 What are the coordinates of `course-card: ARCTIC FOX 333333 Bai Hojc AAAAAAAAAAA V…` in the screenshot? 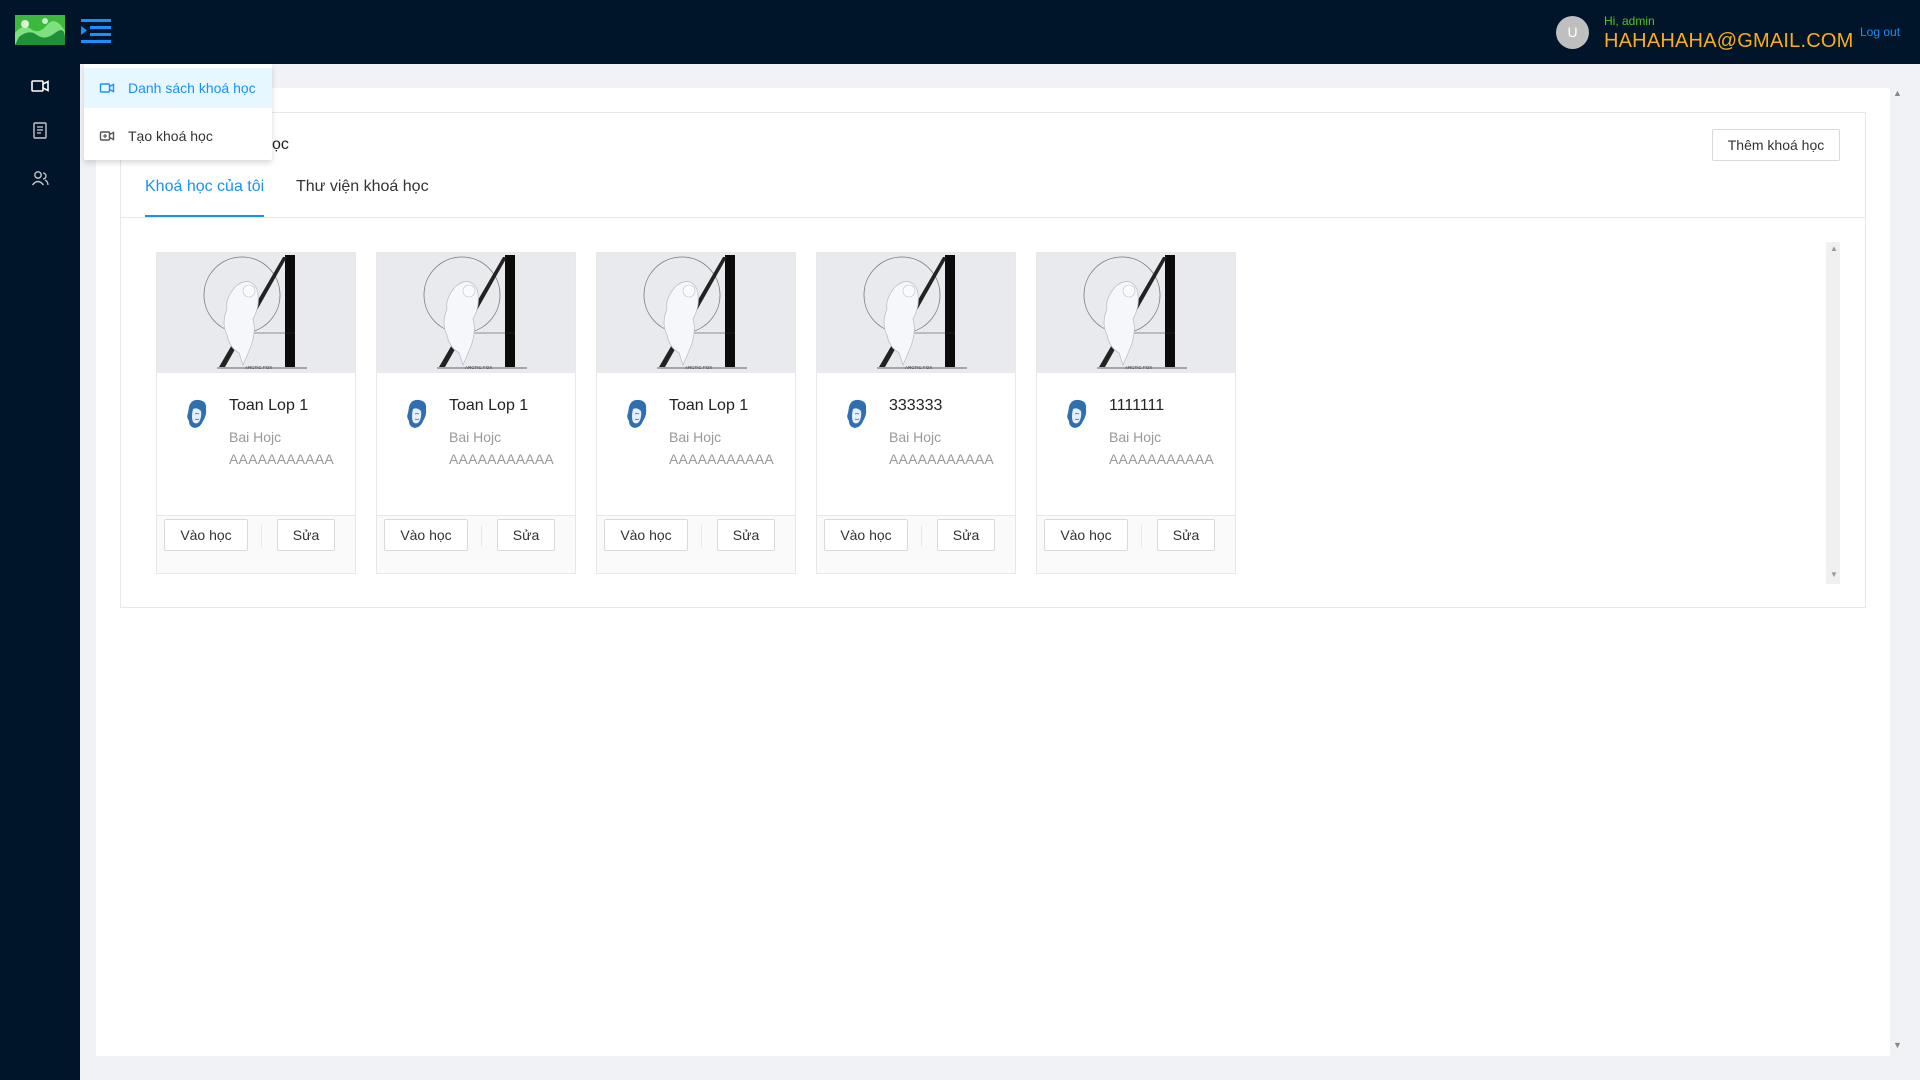 It's located at (916, 413).